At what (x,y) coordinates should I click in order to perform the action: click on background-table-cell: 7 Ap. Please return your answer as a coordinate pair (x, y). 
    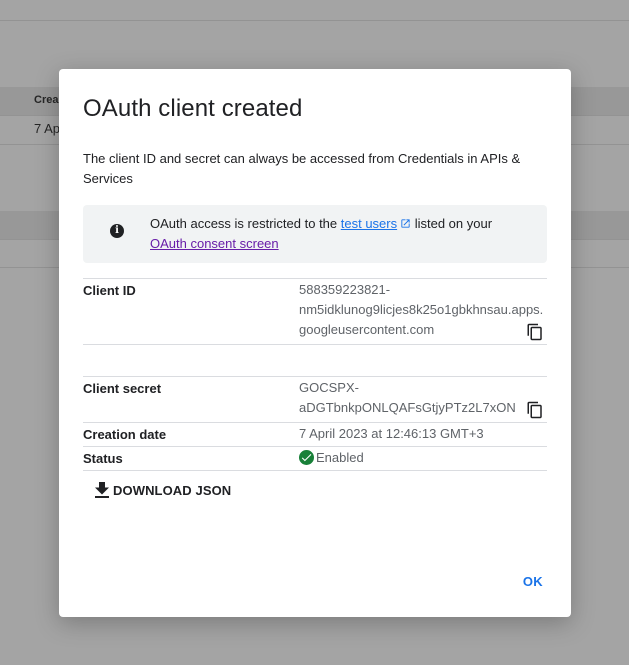
    Looking at the image, I should click on (47, 128).